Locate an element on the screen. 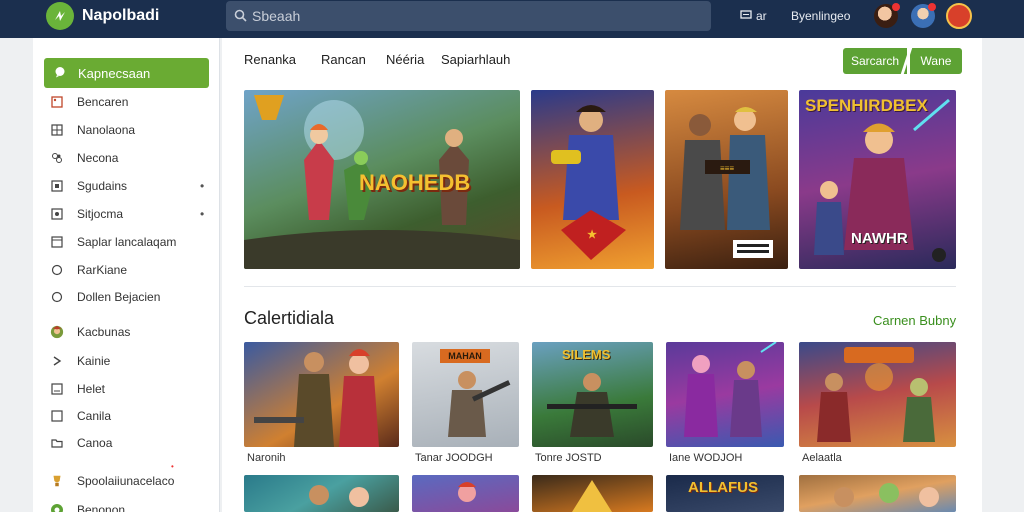 The height and width of the screenshot is (512, 1024). user-avatar is located at coordinates (959, 16).